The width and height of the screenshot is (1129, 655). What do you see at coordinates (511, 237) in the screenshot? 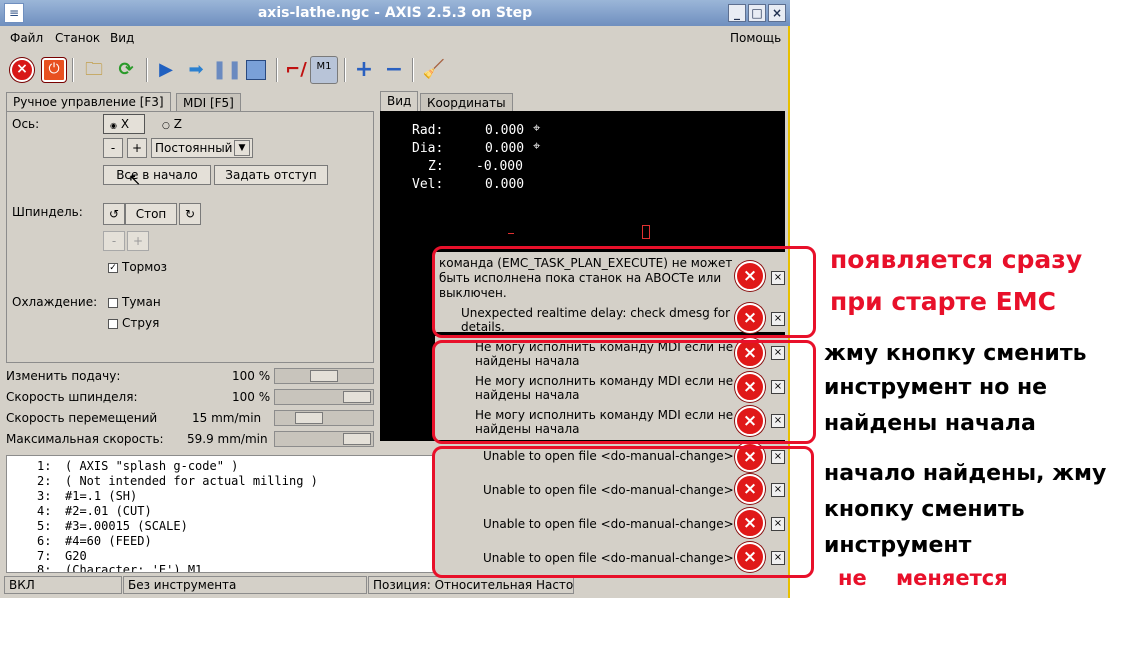
I see `path-marker-icon` at bounding box center [511, 237].